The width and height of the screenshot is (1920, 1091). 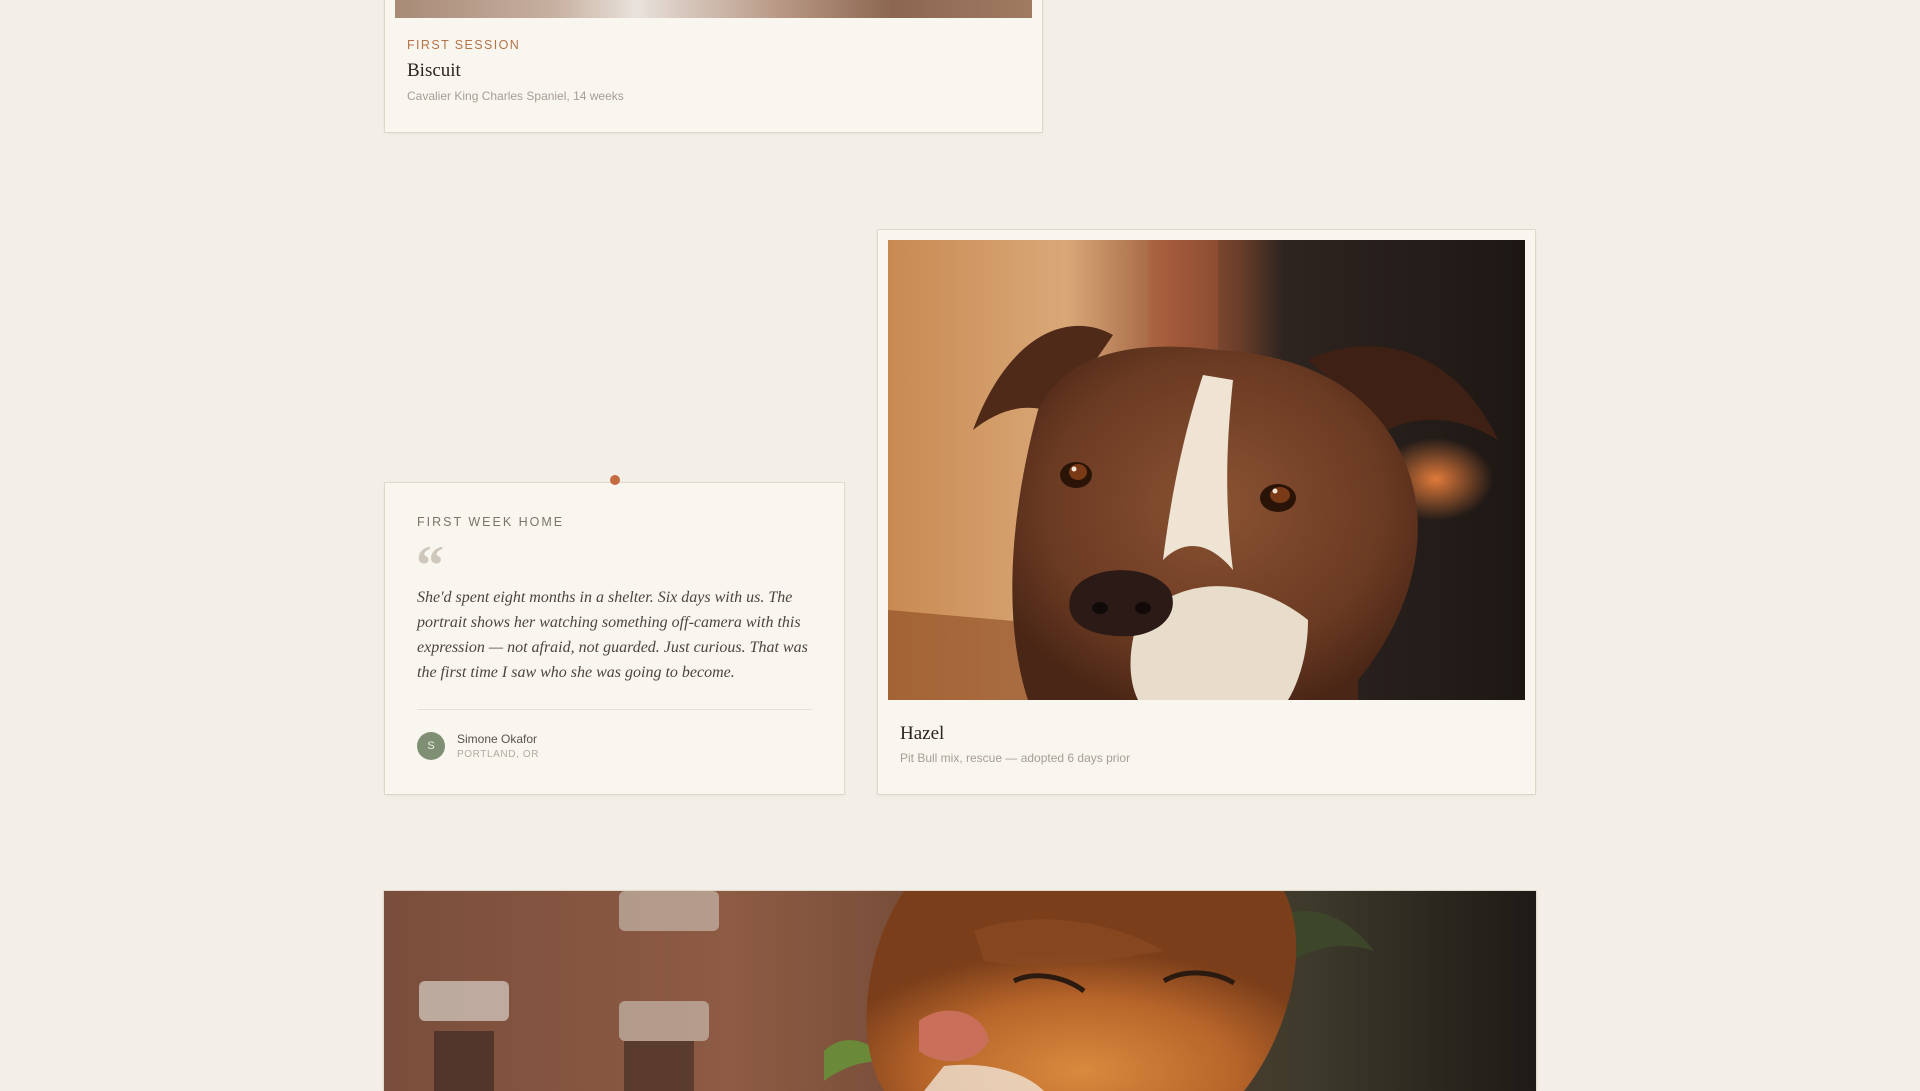 I want to click on cat-card, so click(x=960, y=991).